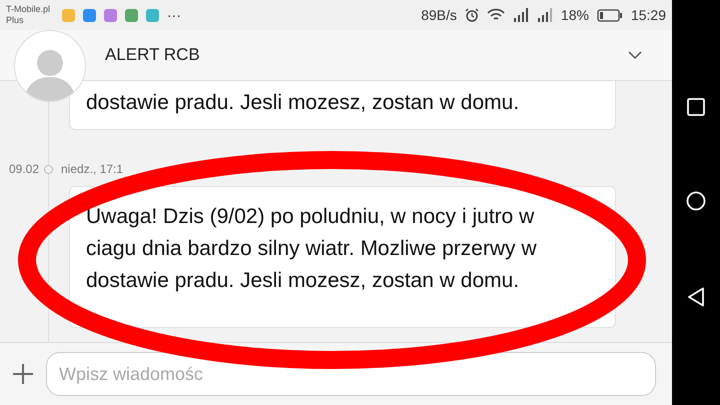 This screenshot has width=720, height=405. What do you see at coordinates (92, 169) in the screenshot?
I see `message-time: niedz., 17:1` at bounding box center [92, 169].